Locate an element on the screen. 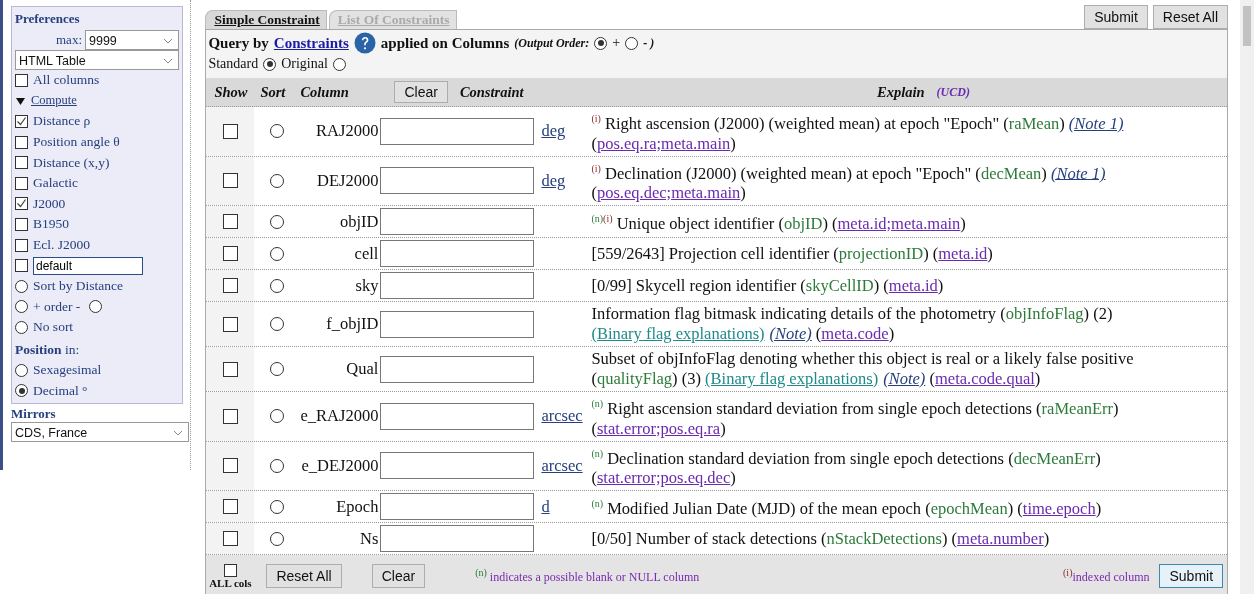 This screenshot has width=1254, height=594. action-button: Submit is located at coordinates (1116, 17).